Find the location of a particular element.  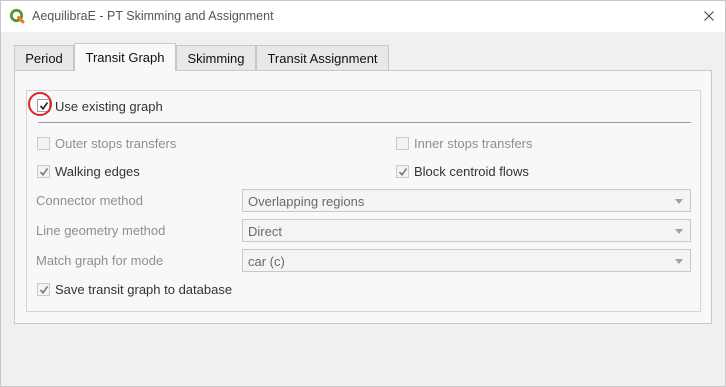

line-geometry-method-select: Direct is located at coordinates (466, 230).